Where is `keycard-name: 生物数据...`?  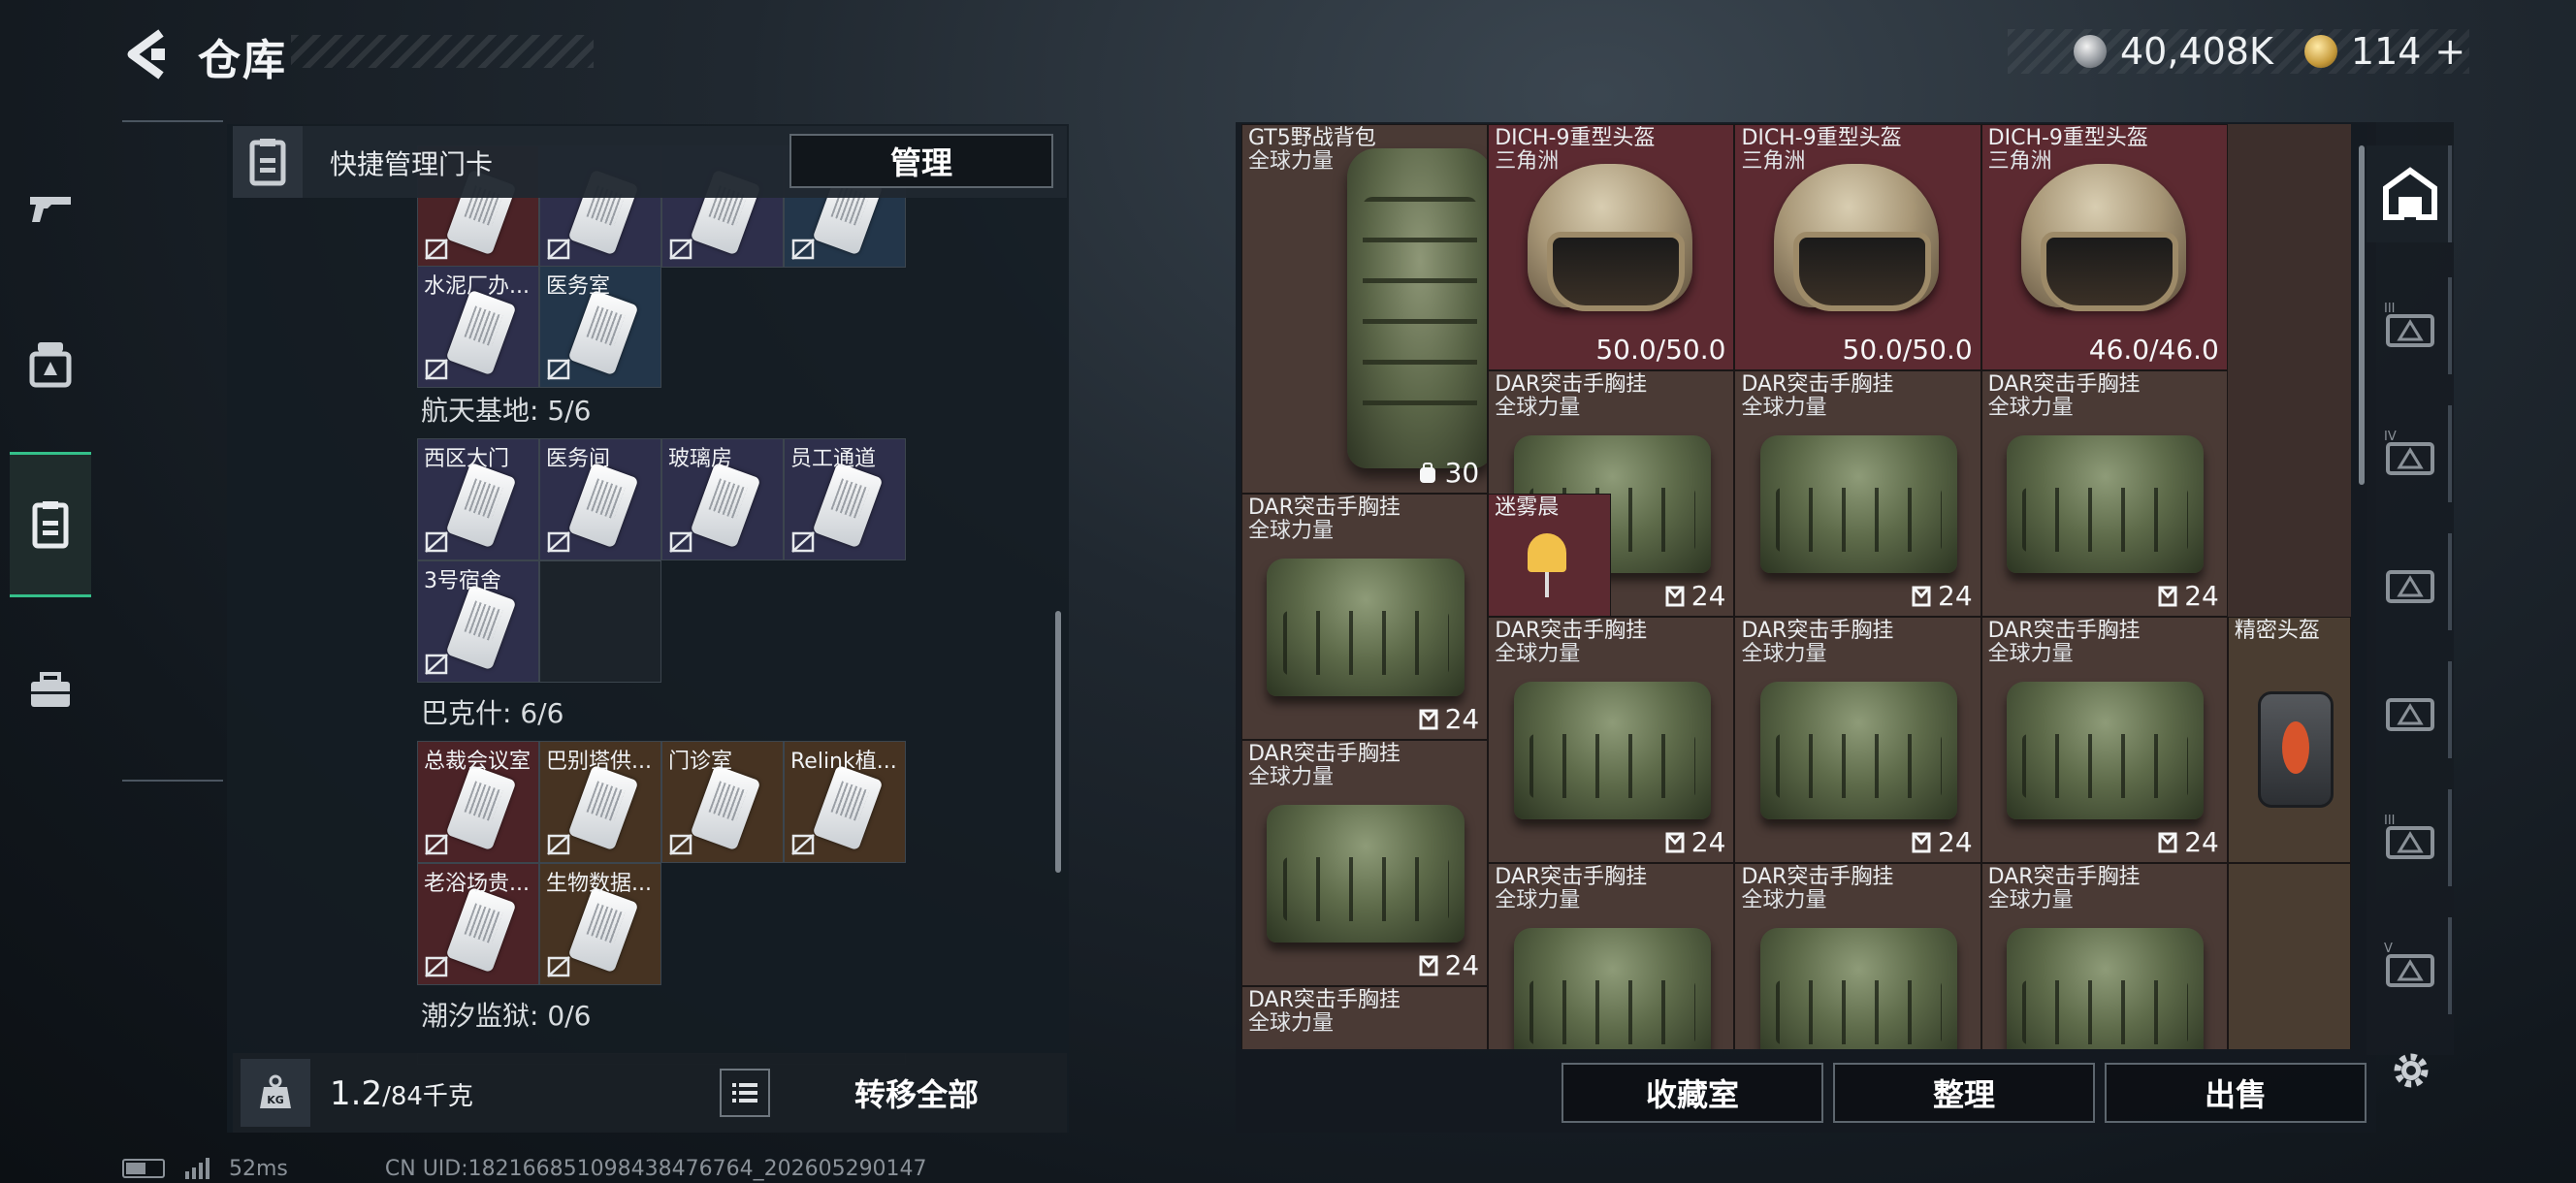
keycard-name: 生物数据... is located at coordinates (599, 884).